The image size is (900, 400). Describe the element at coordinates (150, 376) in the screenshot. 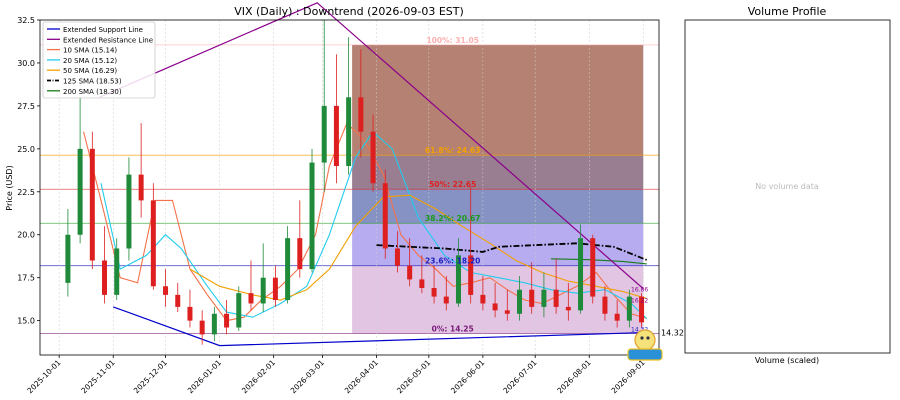

I see `x-tick-label: 2025-12-01` at that location.